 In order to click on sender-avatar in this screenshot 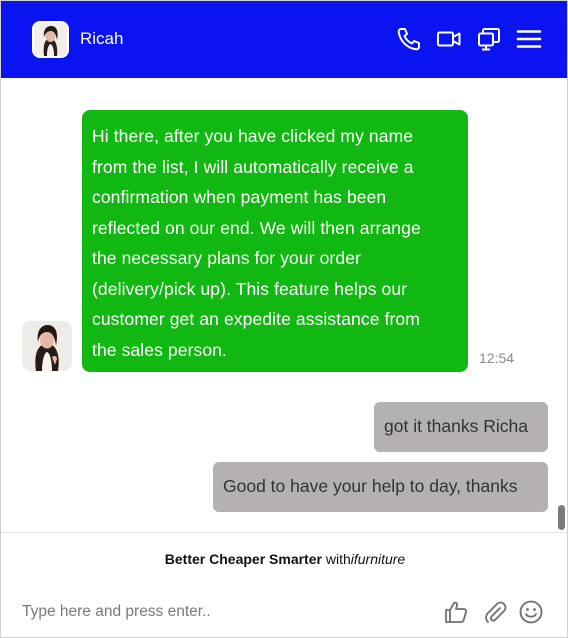, I will do `click(47, 346)`.